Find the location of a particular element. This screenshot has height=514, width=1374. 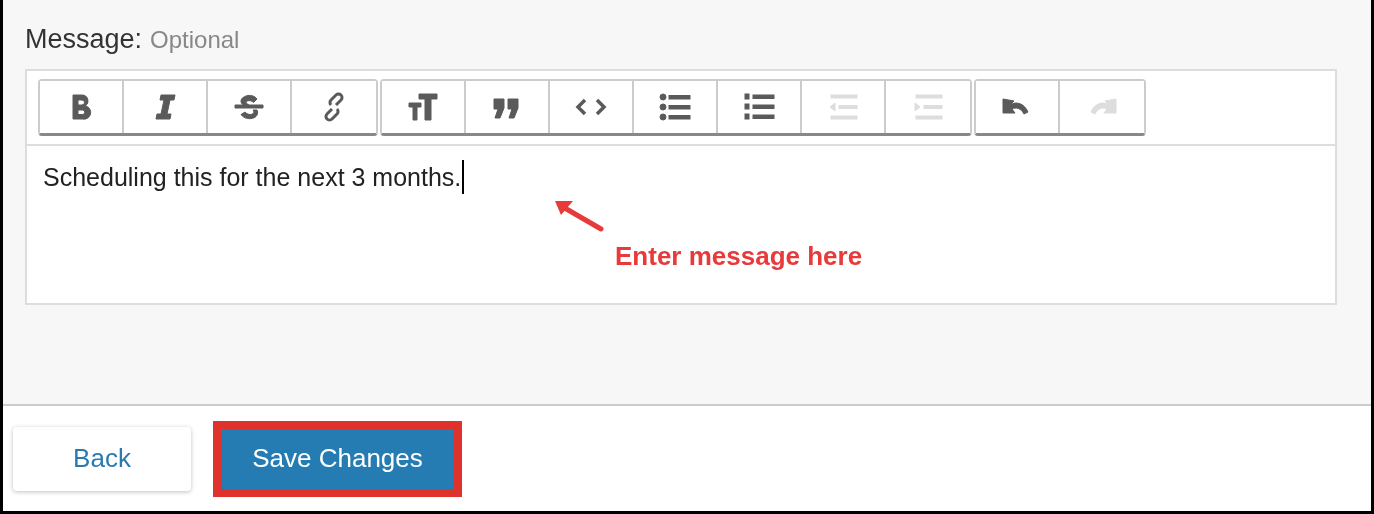

back-button: Back is located at coordinates (102, 458).